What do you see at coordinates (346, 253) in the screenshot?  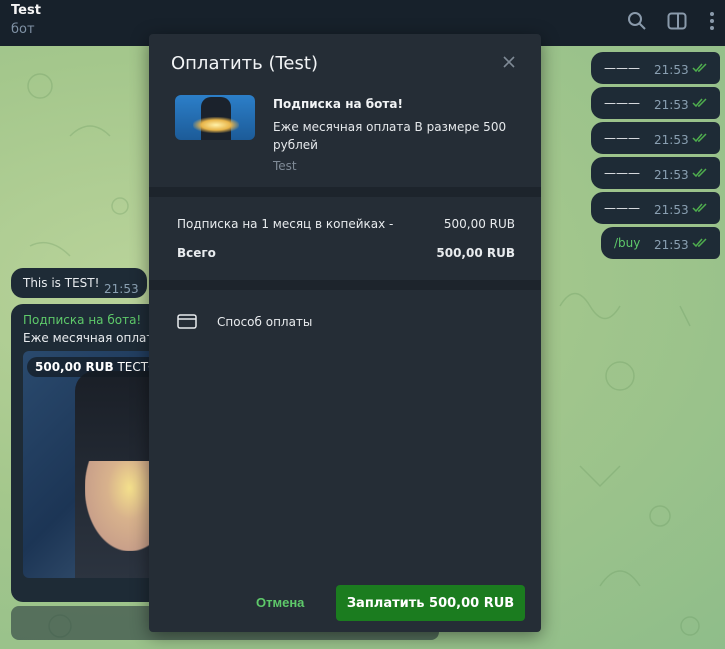 I see `total-row: Всего 500,00 RUB` at bounding box center [346, 253].